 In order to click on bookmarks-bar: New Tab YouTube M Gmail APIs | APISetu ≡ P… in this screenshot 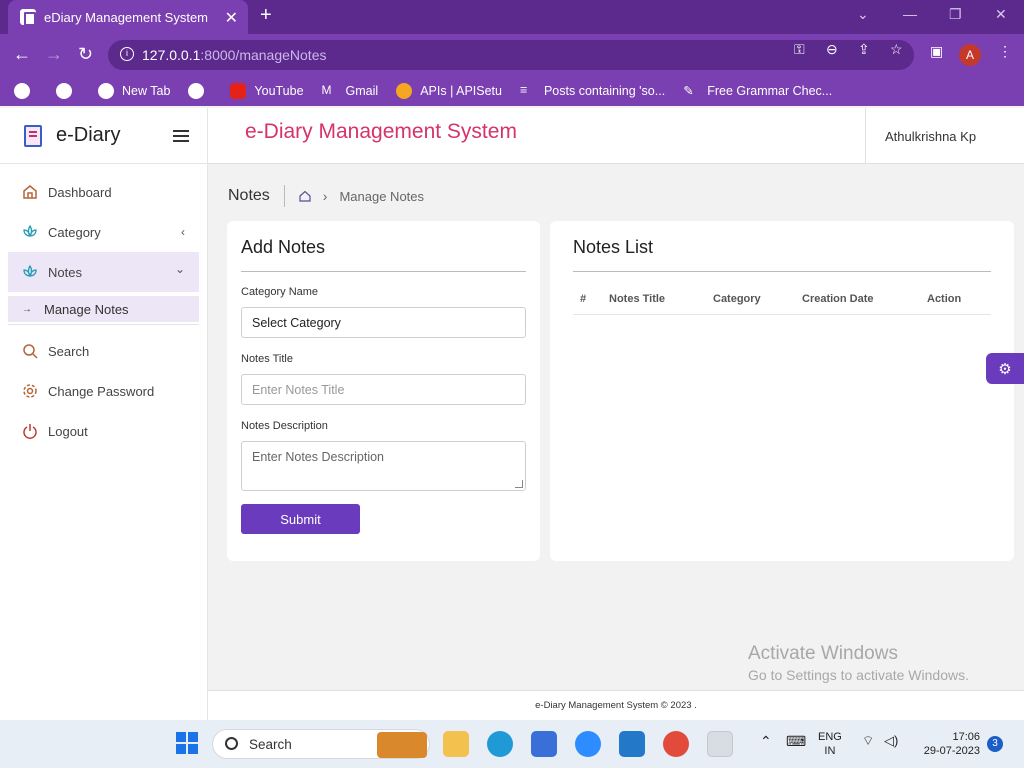, I will do `click(512, 91)`.